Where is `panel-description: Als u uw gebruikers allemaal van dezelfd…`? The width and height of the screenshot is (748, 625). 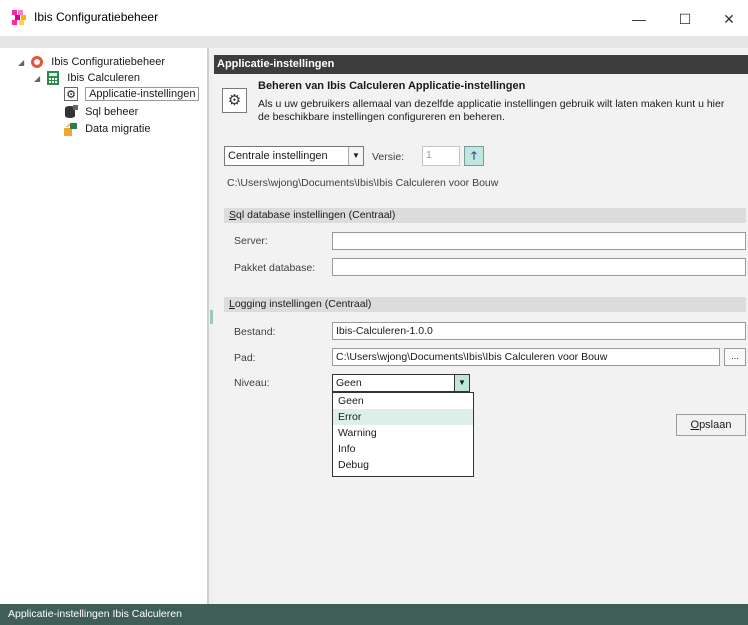 panel-description: Als u uw gebruikers allemaal van dezelfd… is located at coordinates (491, 110).